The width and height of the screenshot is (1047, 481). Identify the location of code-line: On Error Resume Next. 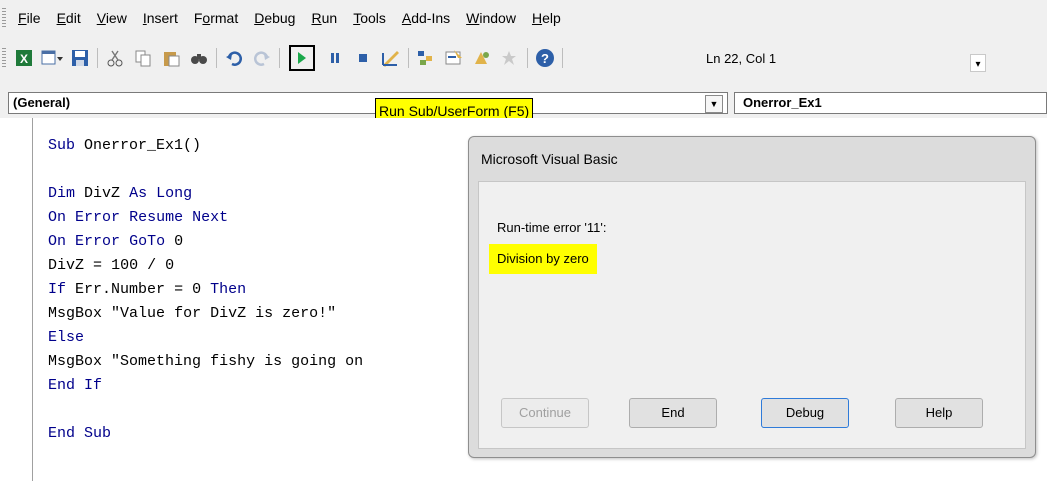
(205, 218).